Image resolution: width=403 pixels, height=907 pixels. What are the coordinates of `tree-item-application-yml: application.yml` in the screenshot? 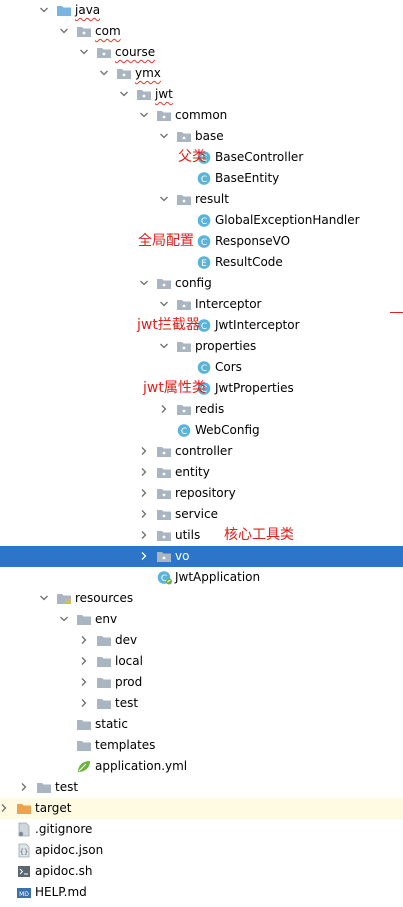 It's located at (201, 766).